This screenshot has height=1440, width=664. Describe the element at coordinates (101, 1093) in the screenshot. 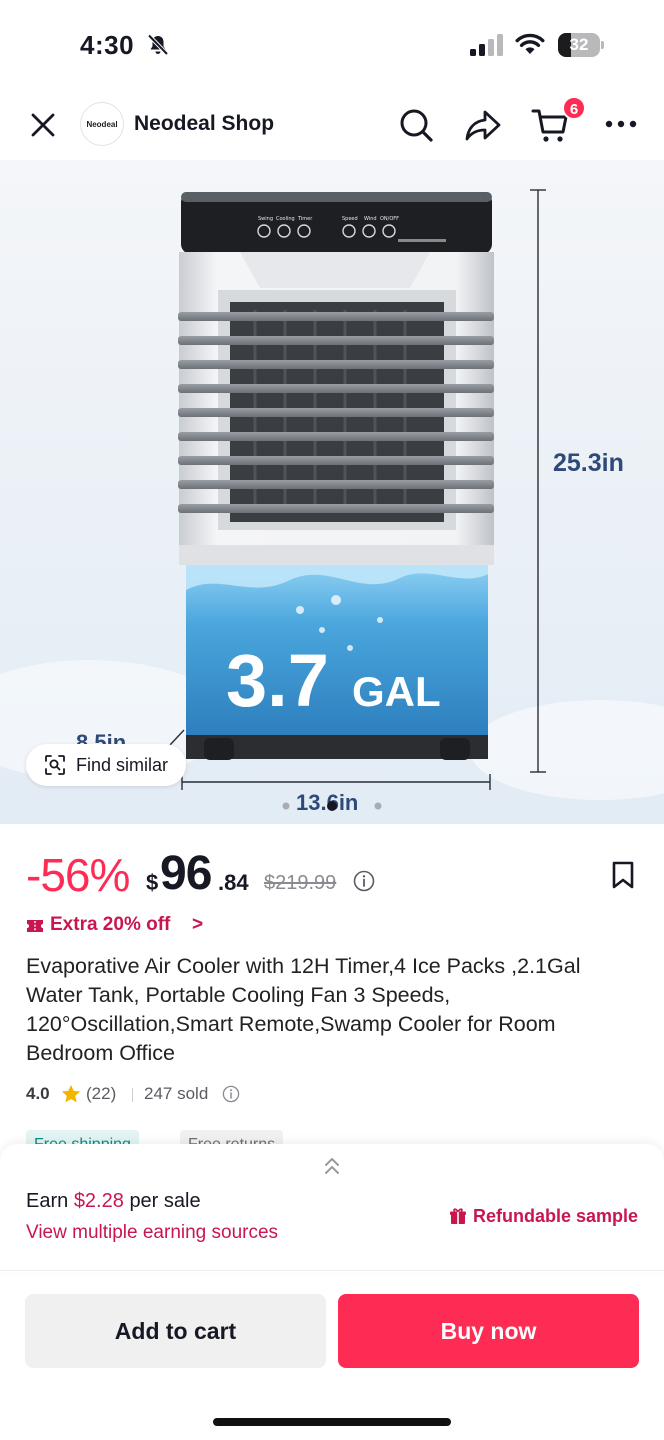

I see `review-count: (22)` at that location.